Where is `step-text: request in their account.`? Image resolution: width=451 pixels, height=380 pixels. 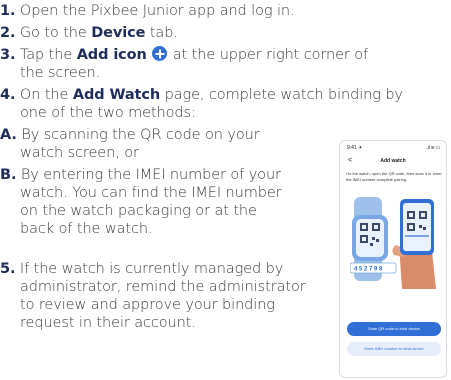
step-text: request in their account. is located at coordinates (108, 323).